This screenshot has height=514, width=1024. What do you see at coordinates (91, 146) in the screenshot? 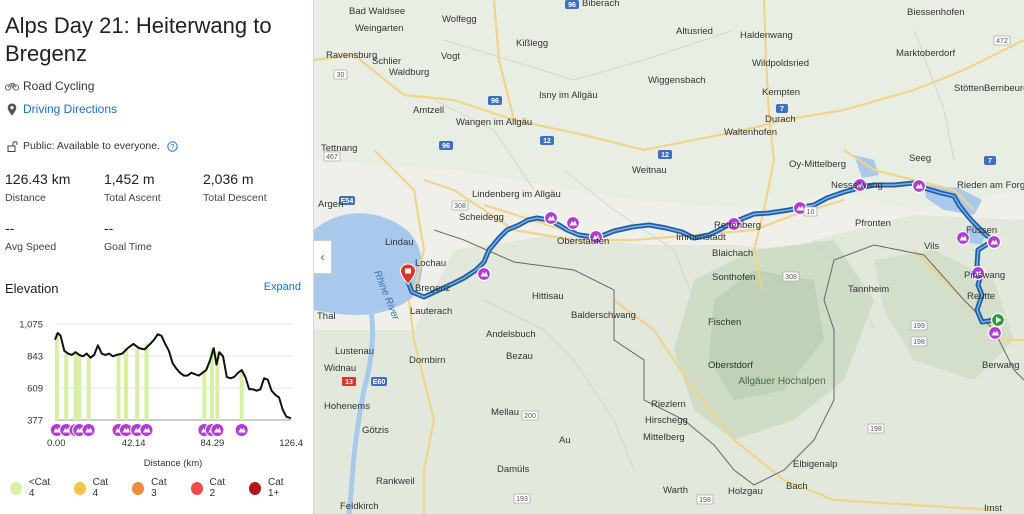
I see `privacy-label: Public: Available to everyone.` at bounding box center [91, 146].